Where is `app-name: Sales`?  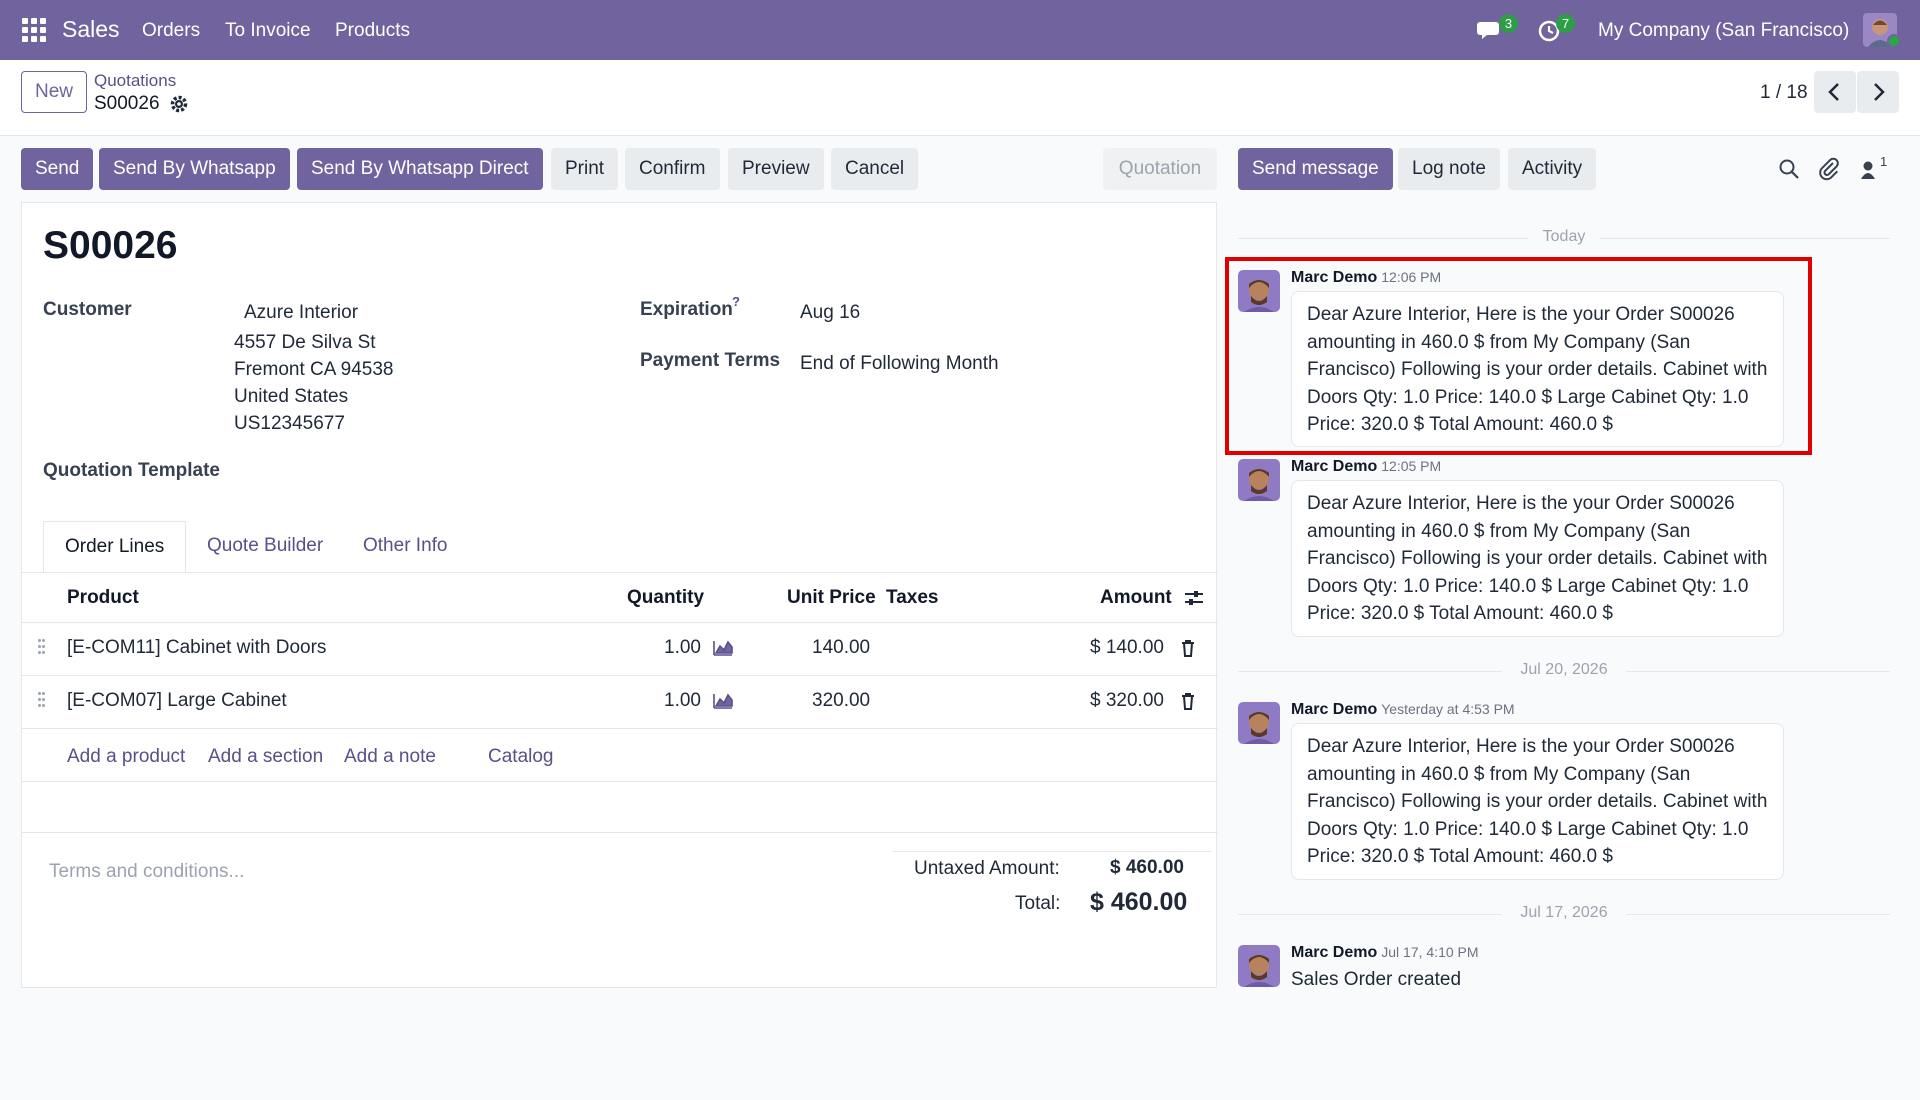
app-name: Sales is located at coordinates (91, 29).